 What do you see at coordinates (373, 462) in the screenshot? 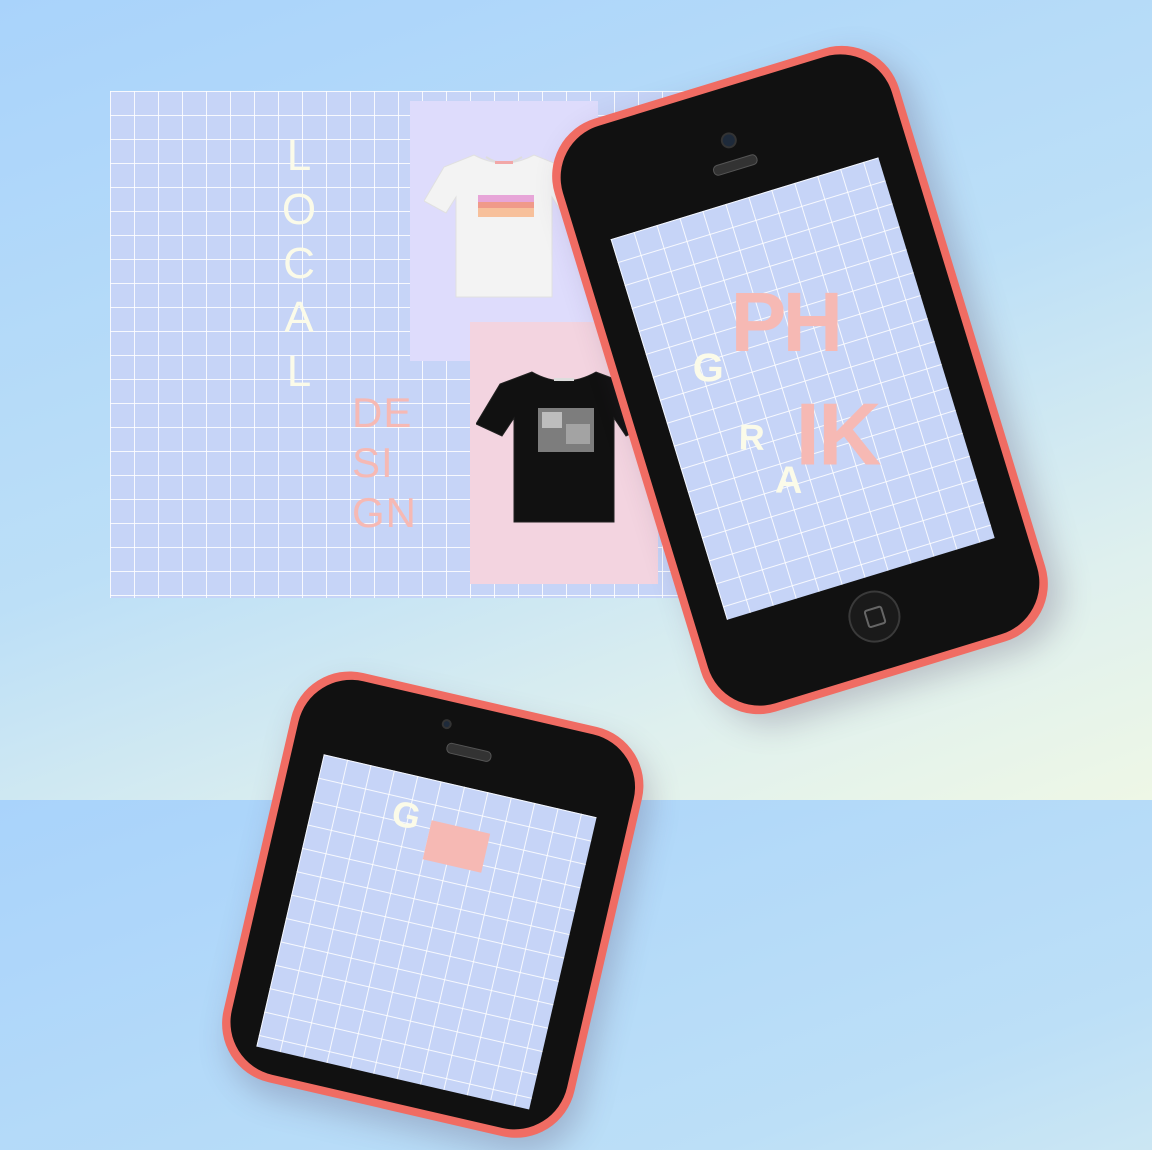
I see `design-line-2: SI` at bounding box center [373, 462].